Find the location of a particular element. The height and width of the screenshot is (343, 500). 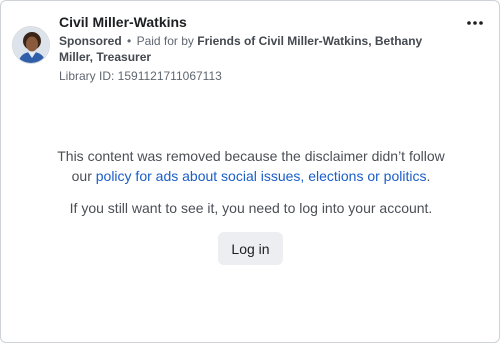

more-options-button is located at coordinates (475, 23).